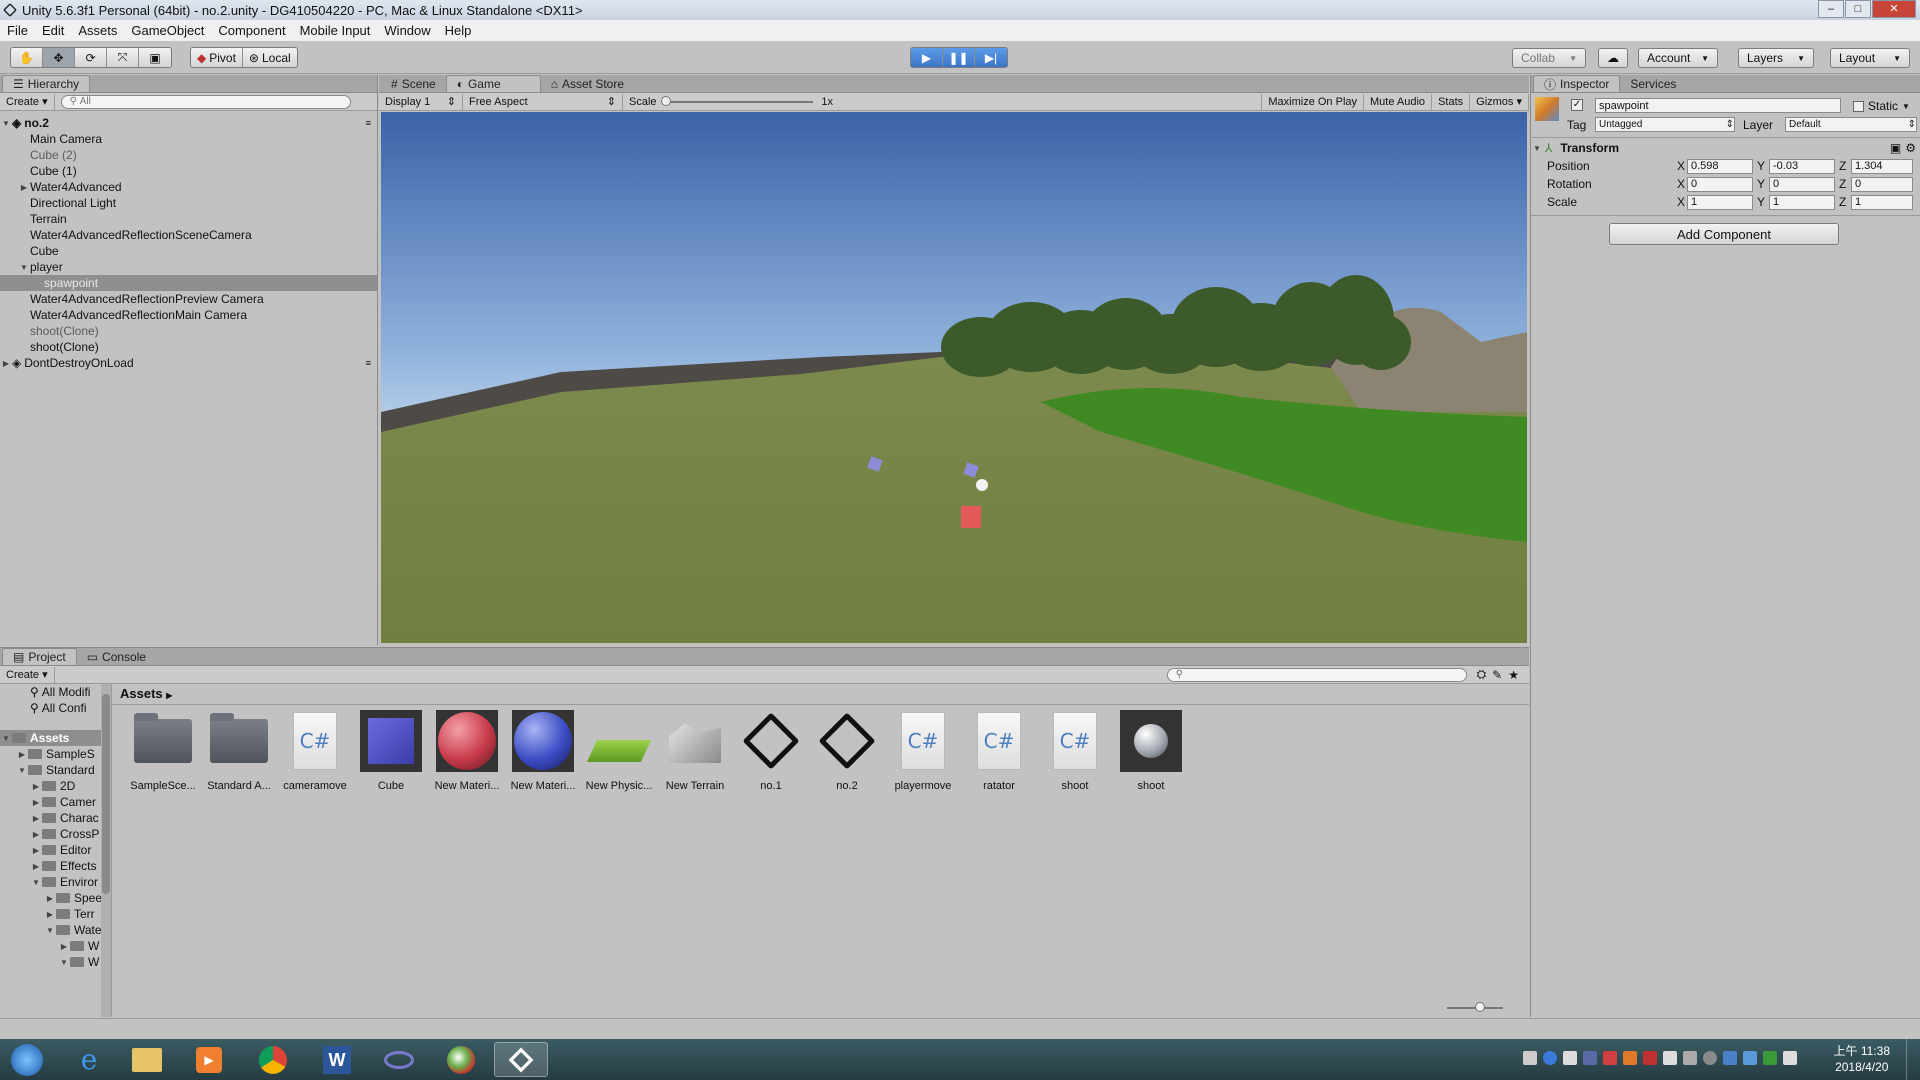 This screenshot has width=1920, height=1080. I want to click on position-y-field: -0.03, so click(1802, 166).